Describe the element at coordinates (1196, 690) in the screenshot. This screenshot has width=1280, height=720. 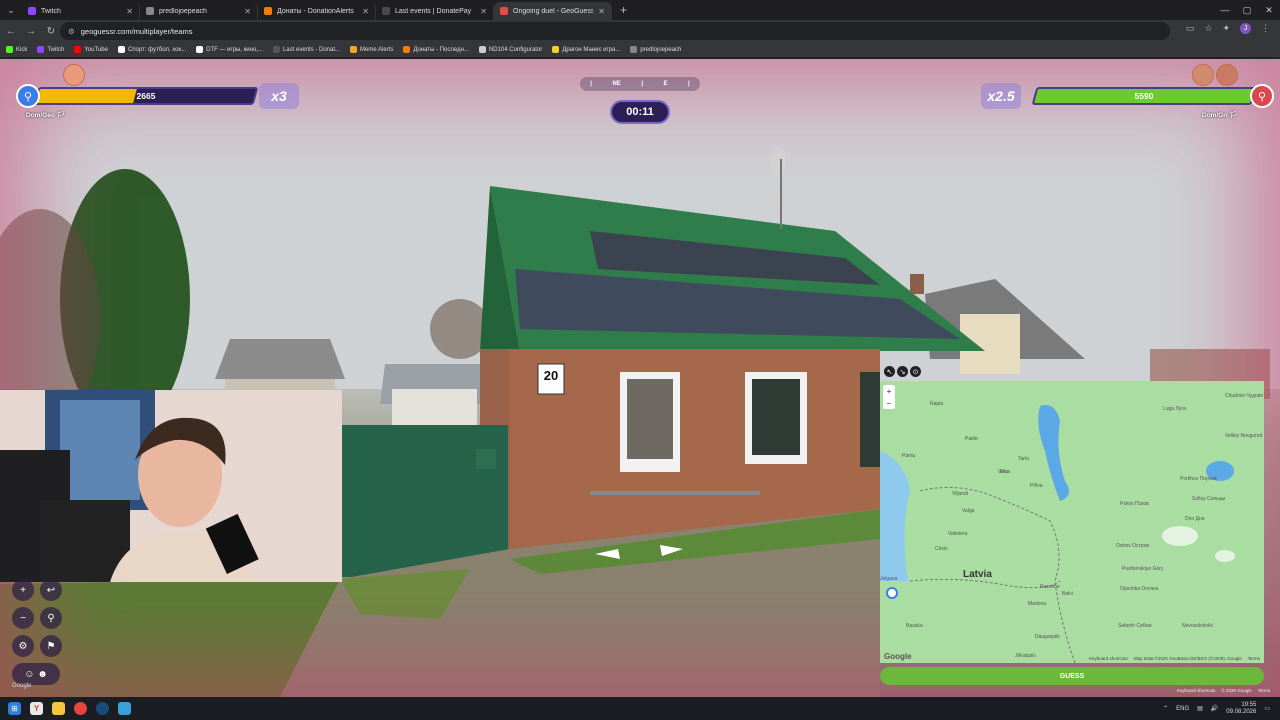
I see `keyboard-shortcuts-link: Keyboard shortcuts` at that location.